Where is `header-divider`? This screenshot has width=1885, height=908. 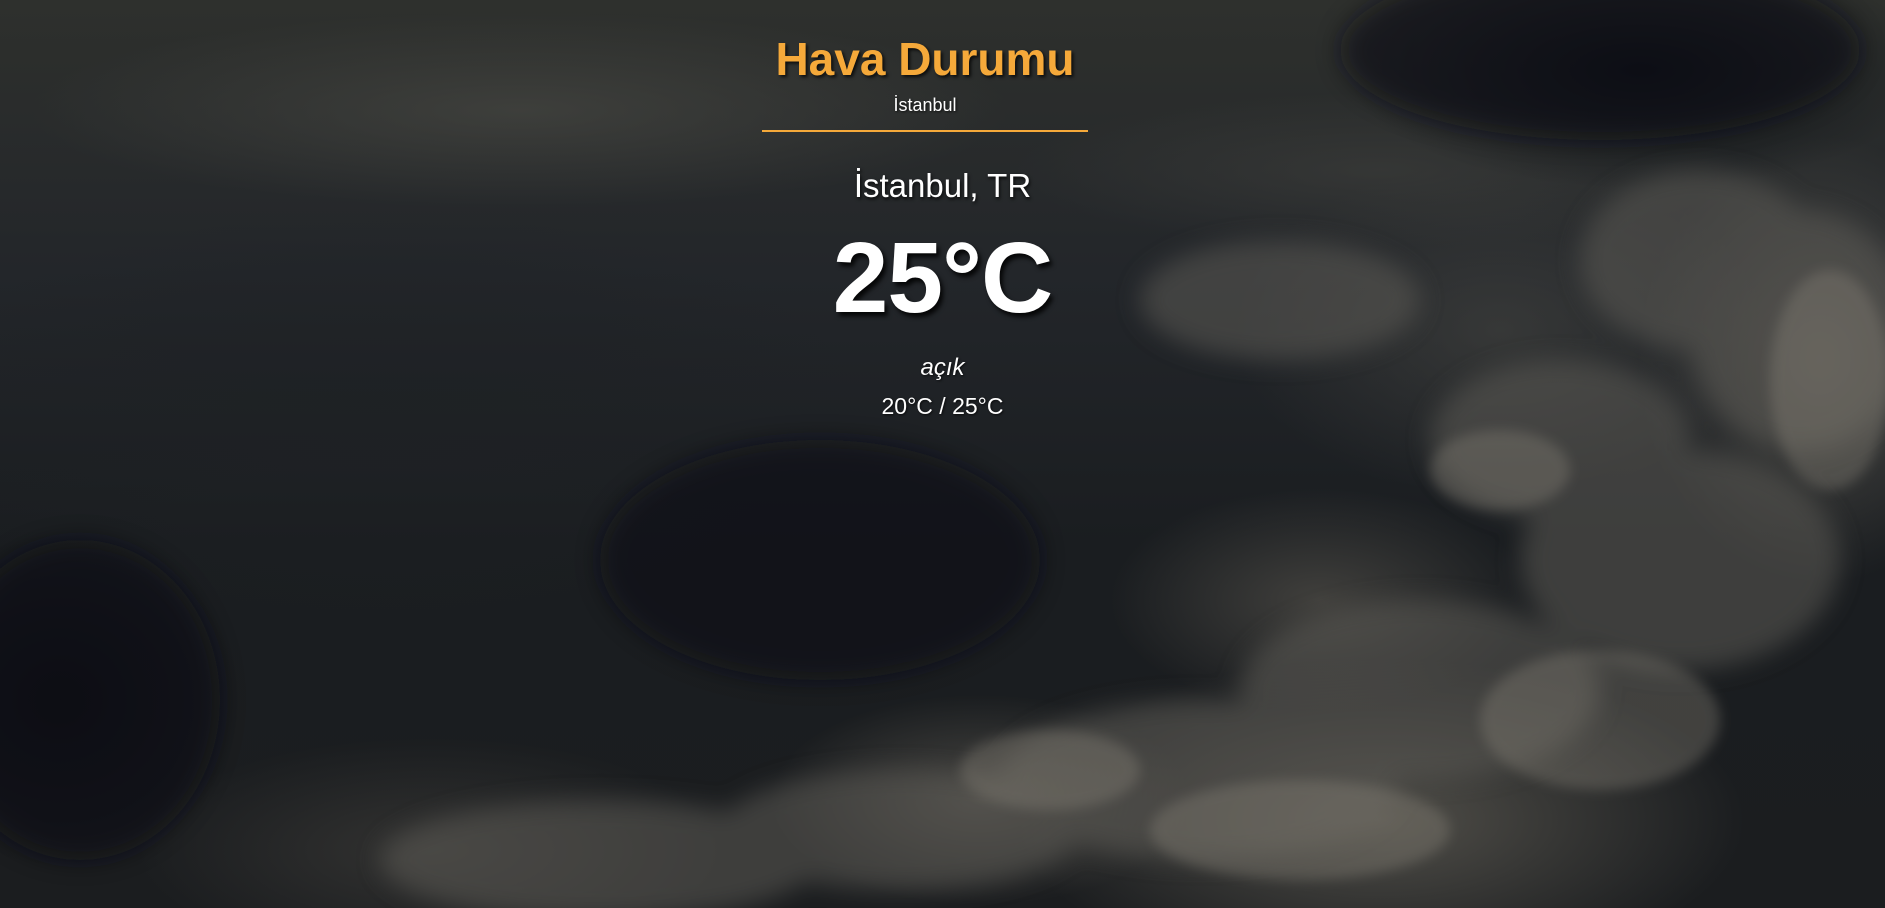
header-divider is located at coordinates (925, 131).